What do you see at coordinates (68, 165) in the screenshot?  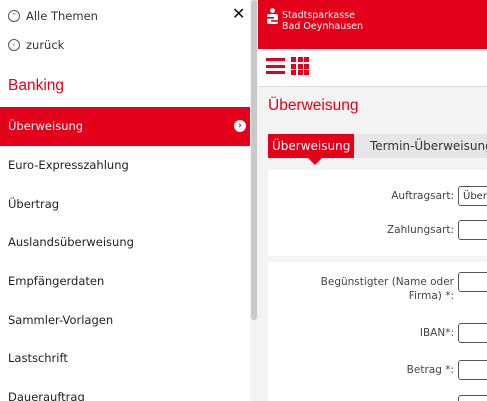 I see `menu-item-label: Euro-Expresszahlung` at bounding box center [68, 165].